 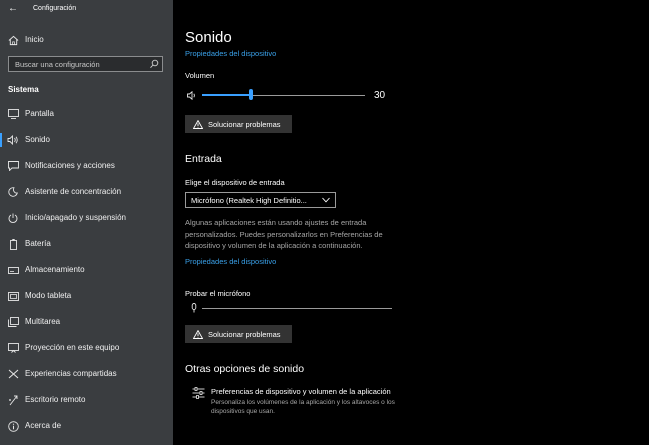 I want to click on search-input, so click(x=79, y=64).